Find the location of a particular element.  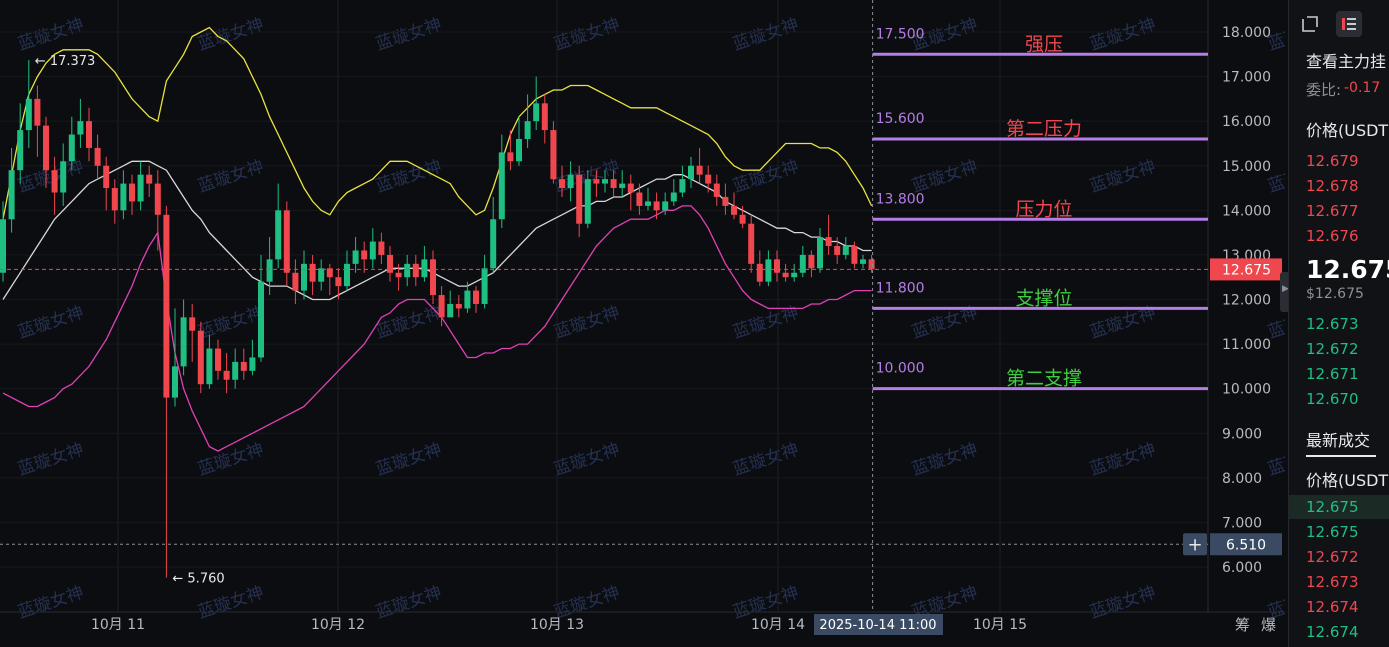

ask-price: 12.678 is located at coordinates (1332, 186).